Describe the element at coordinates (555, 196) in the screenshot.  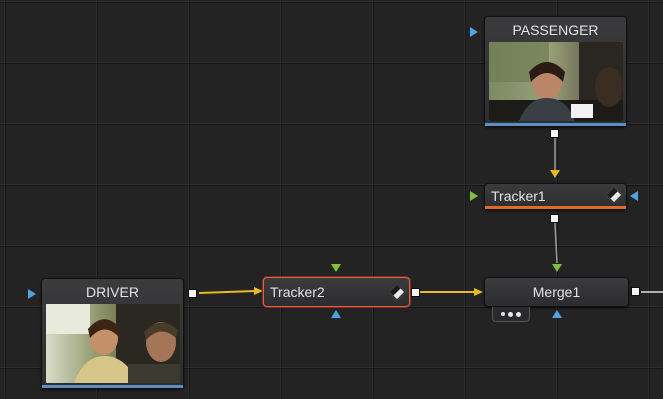
I see `tracker1-node: Tracker1` at that location.